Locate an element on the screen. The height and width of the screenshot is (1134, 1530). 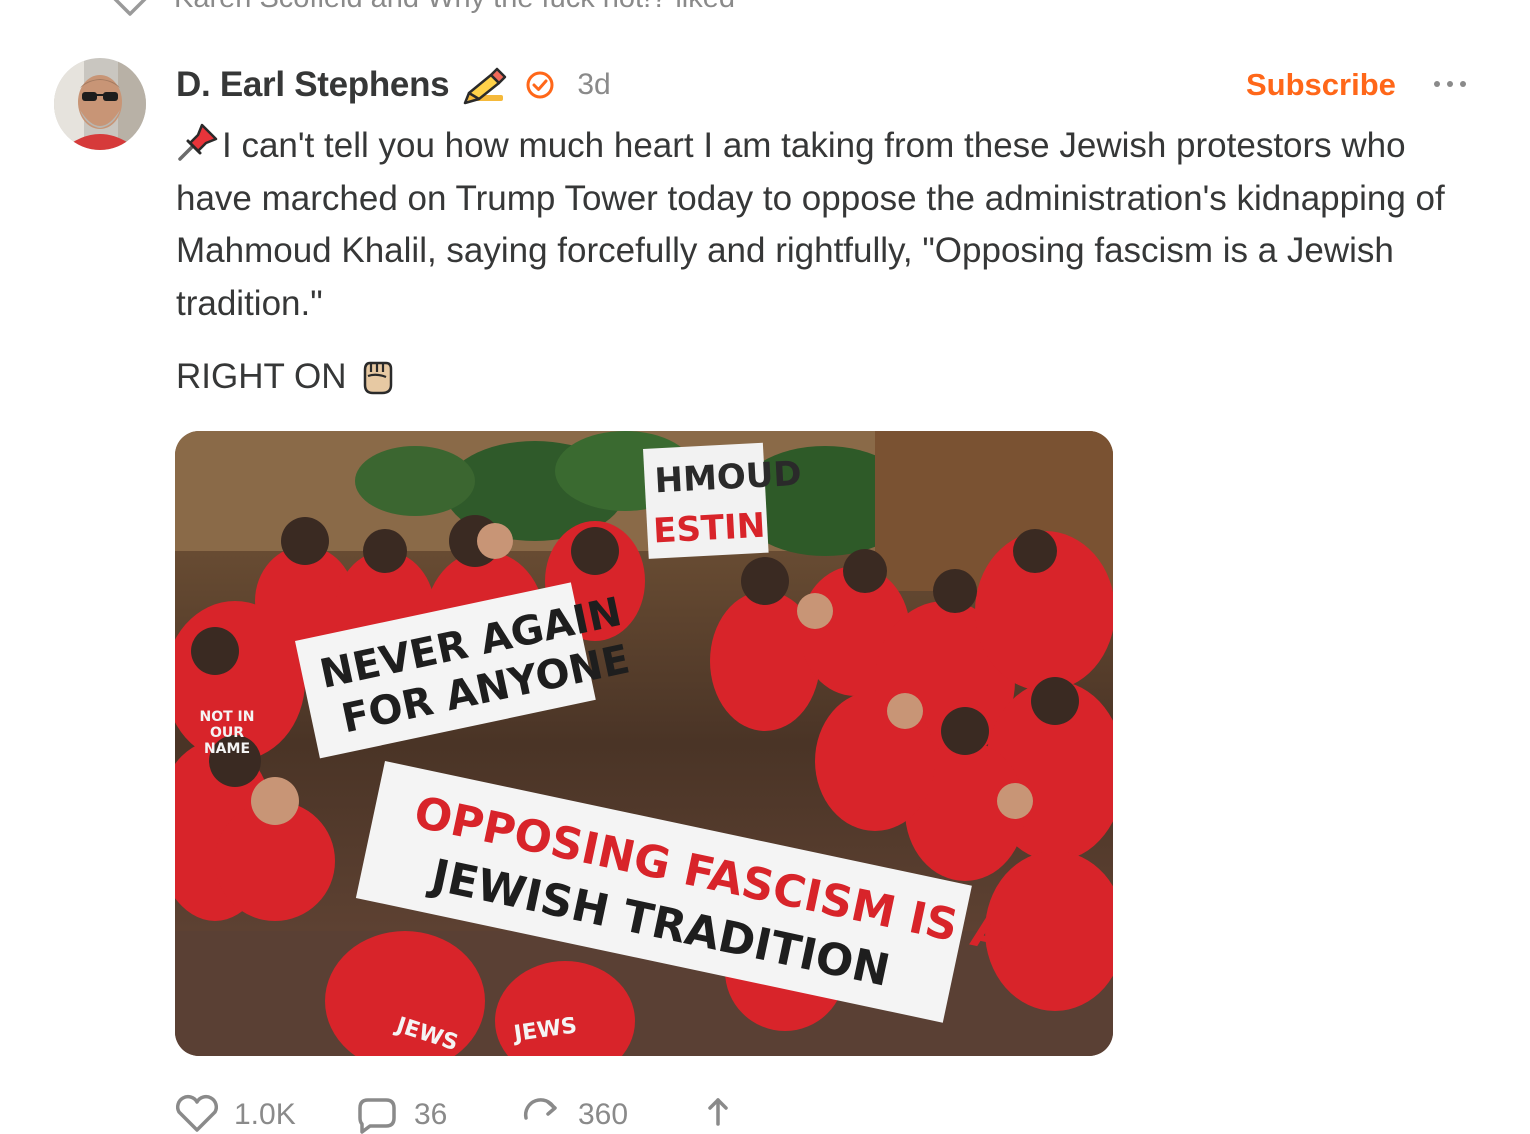
comment-button: 36 is located at coordinates (436, 1114).